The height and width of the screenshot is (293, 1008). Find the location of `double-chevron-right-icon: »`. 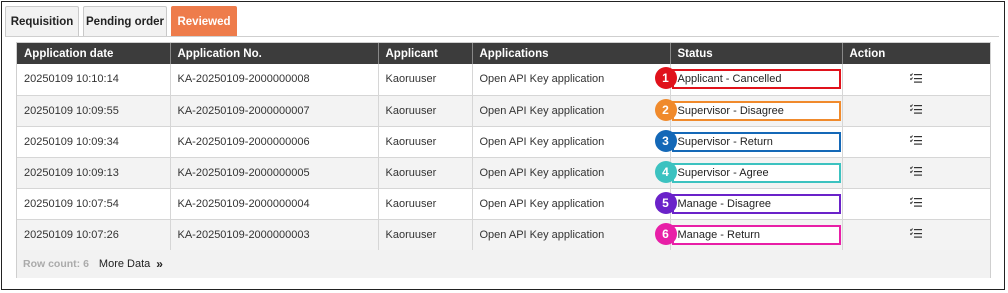

double-chevron-right-icon: » is located at coordinates (159, 264).